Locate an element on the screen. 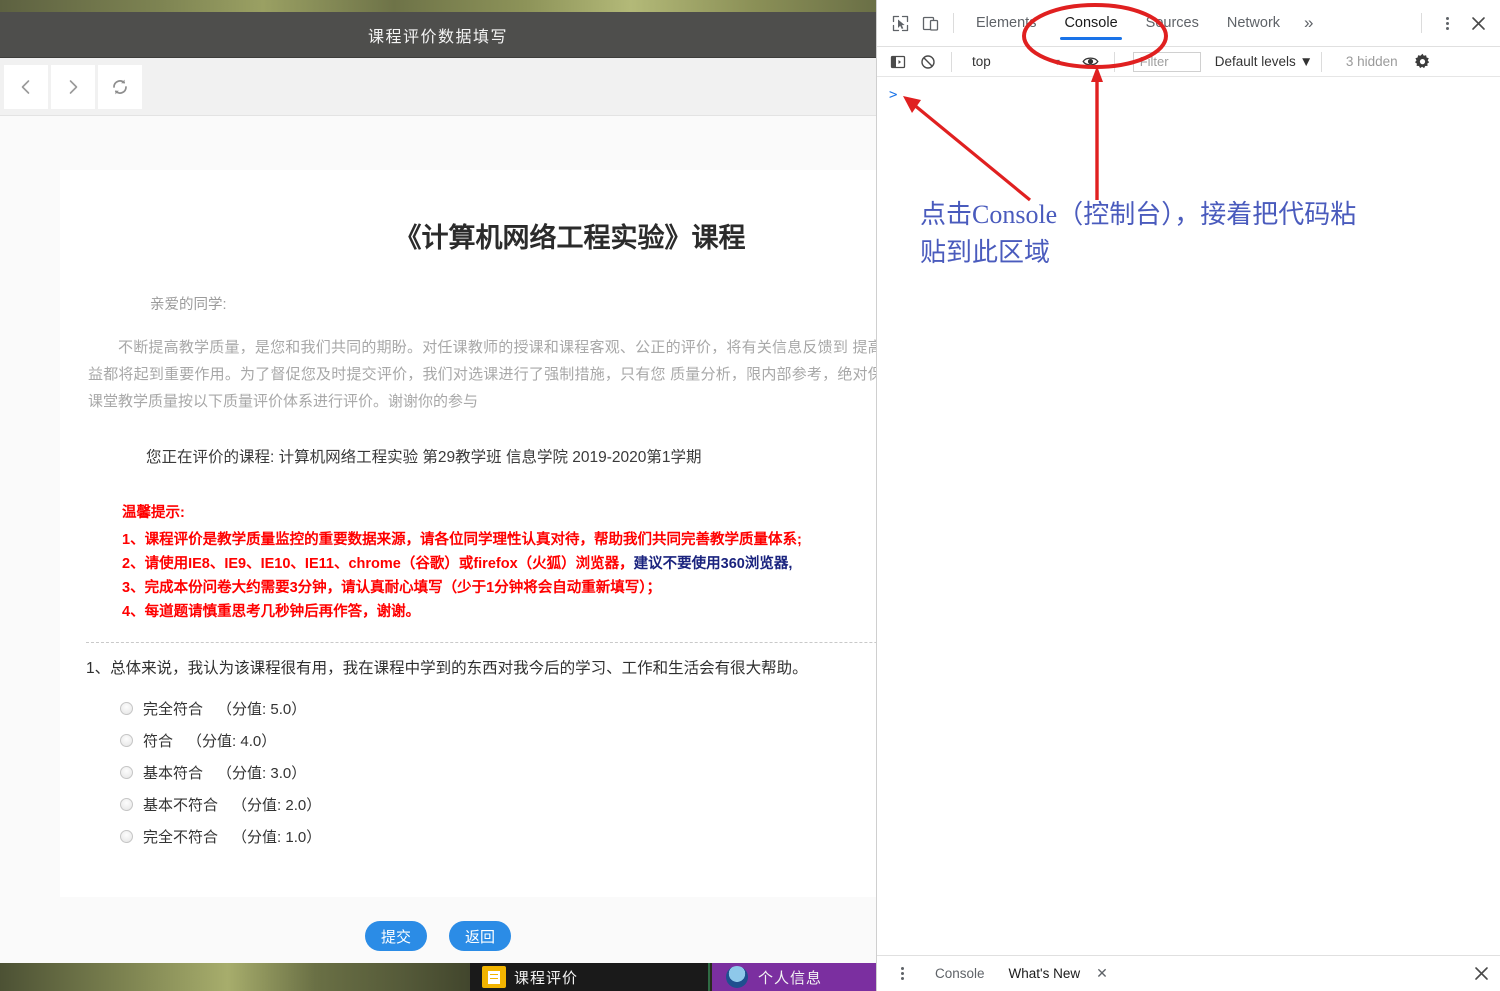 The image size is (1500, 991). execution-context-selector: top is located at coordinates (980, 61).